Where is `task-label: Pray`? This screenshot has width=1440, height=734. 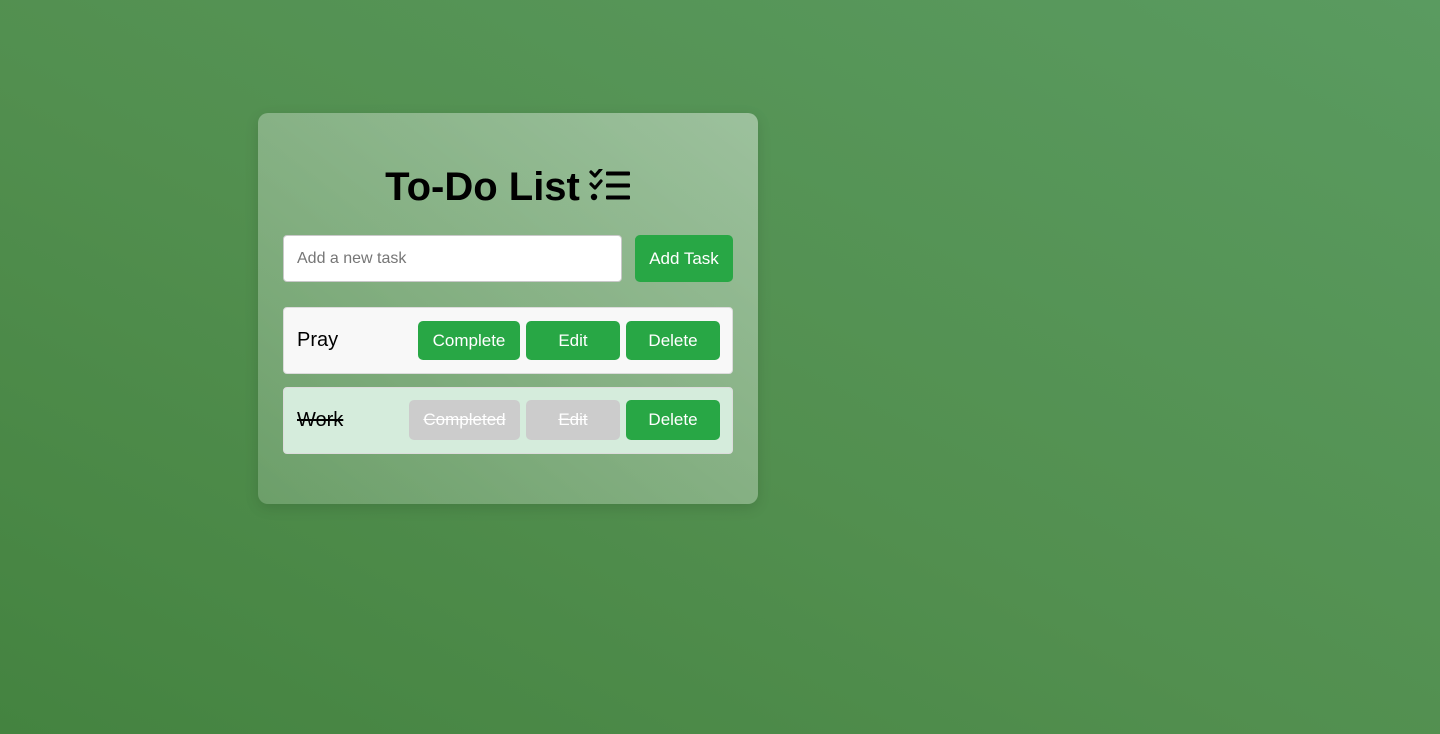
task-label: Pray is located at coordinates (318, 340).